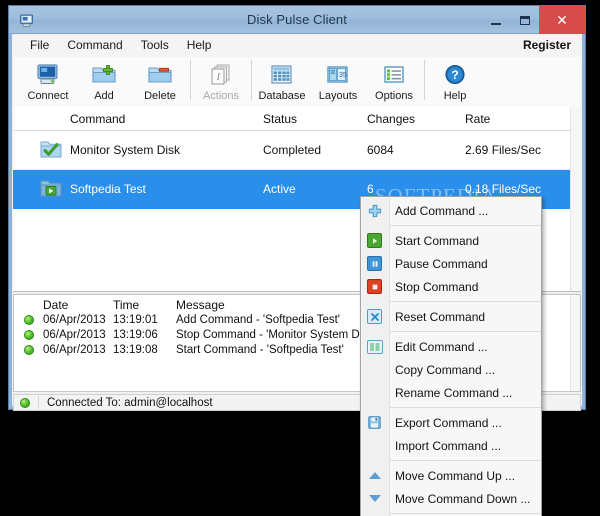 This screenshot has height=516, width=600. Describe the element at coordinates (39, 45) in the screenshot. I see `menu-item-file: File` at that location.